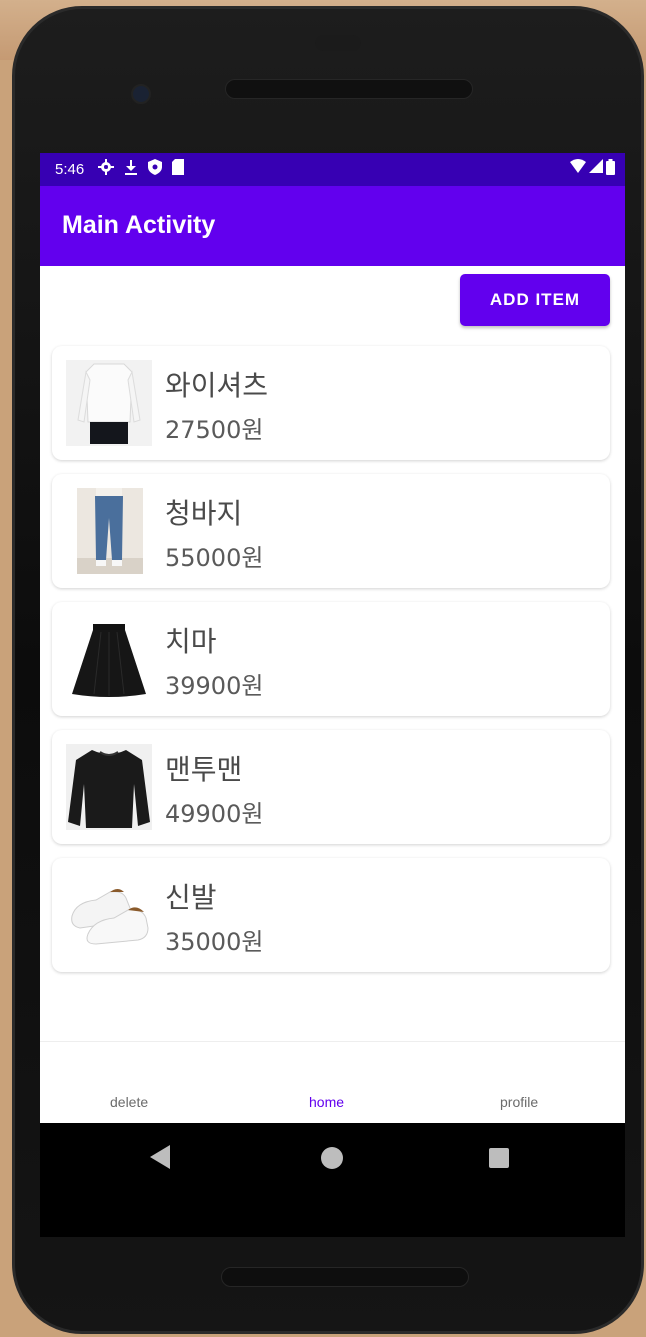 This screenshot has width=646, height=1337. Describe the element at coordinates (191, 641) in the screenshot. I see `item-name: 치마` at that location.